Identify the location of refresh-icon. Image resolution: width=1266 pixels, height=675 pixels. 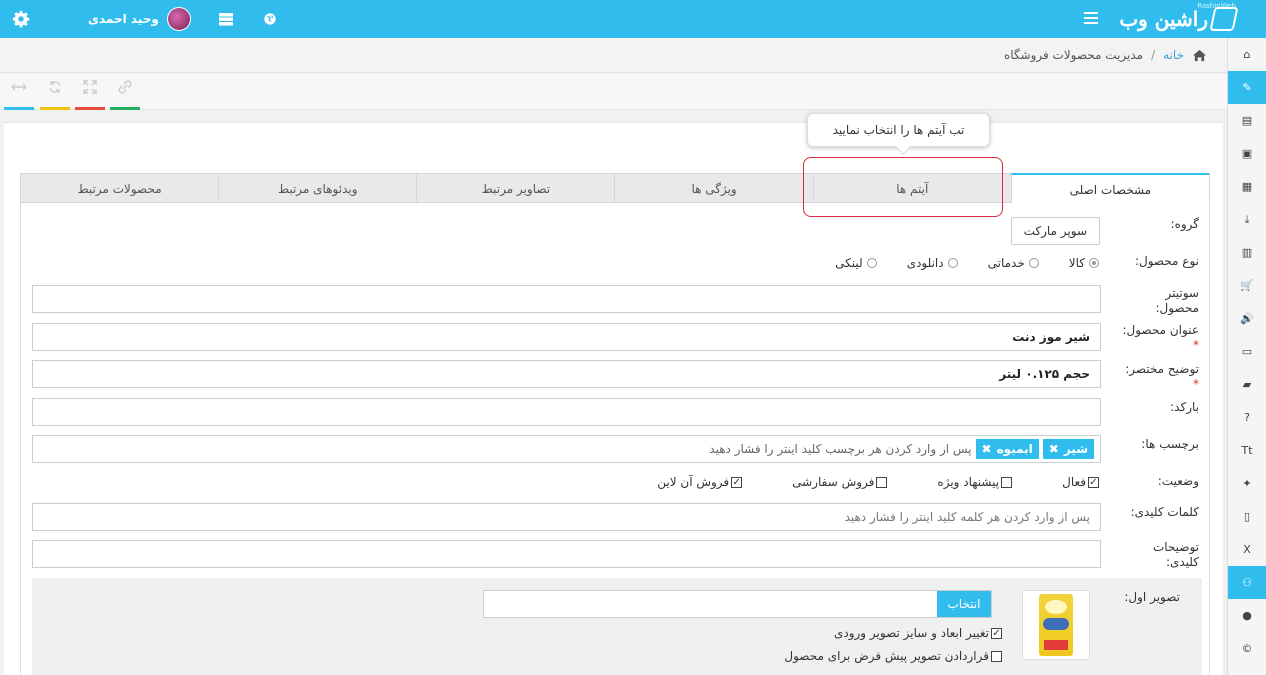
(55, 95).